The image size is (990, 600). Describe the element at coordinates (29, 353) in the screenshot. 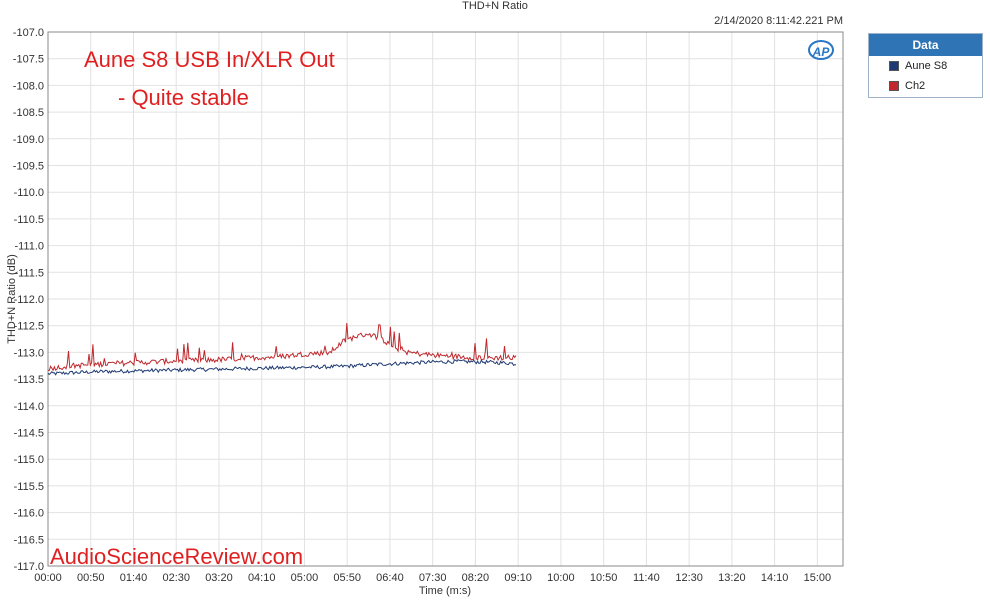

I see `y-tick-label: -113.0` at that location.